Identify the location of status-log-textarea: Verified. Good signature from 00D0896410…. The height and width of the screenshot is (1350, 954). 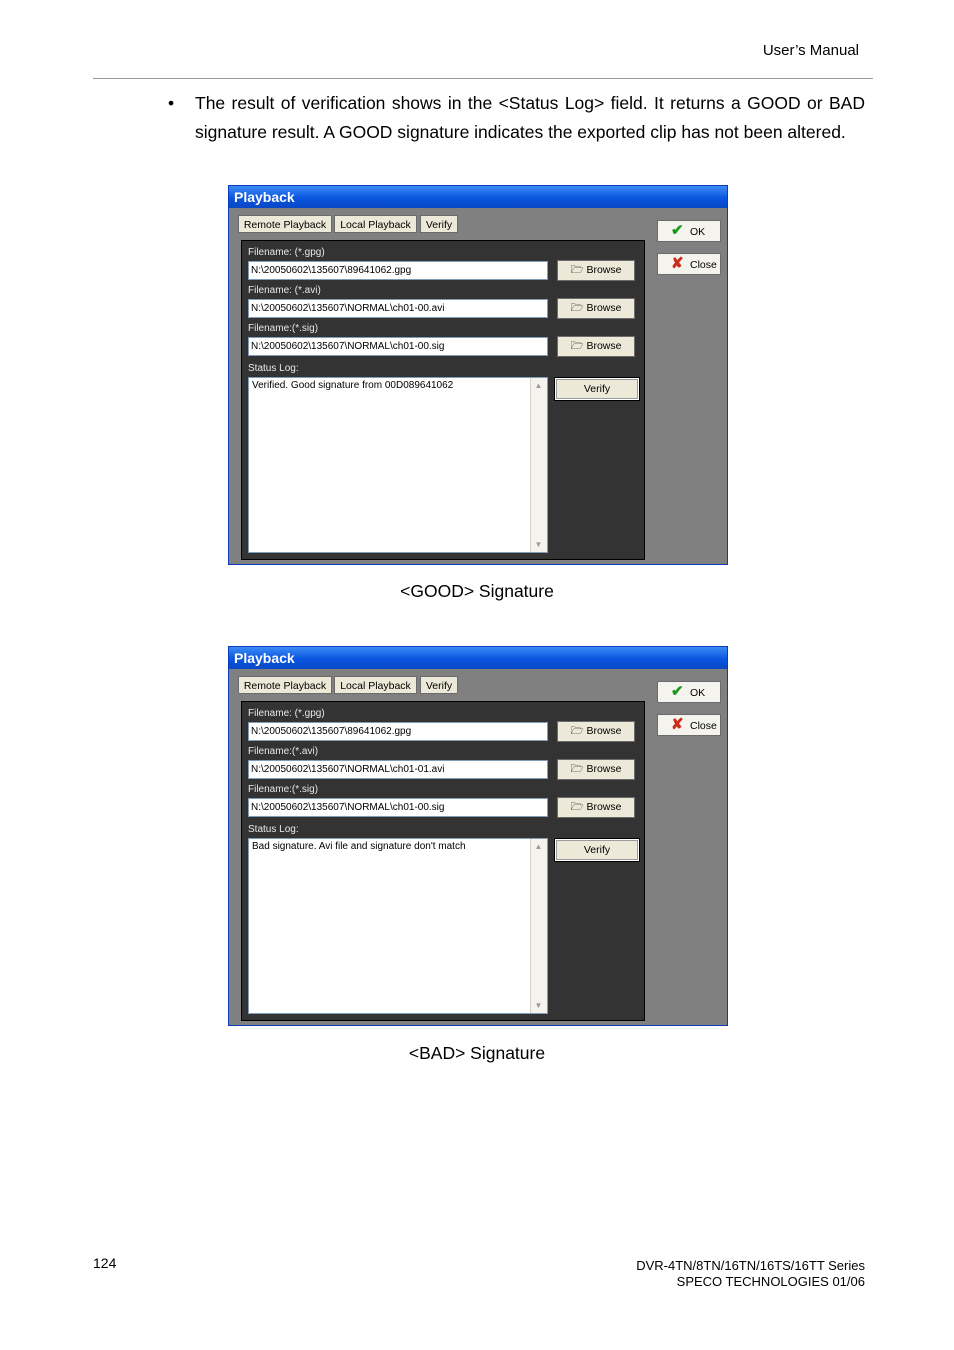
(398, 465).